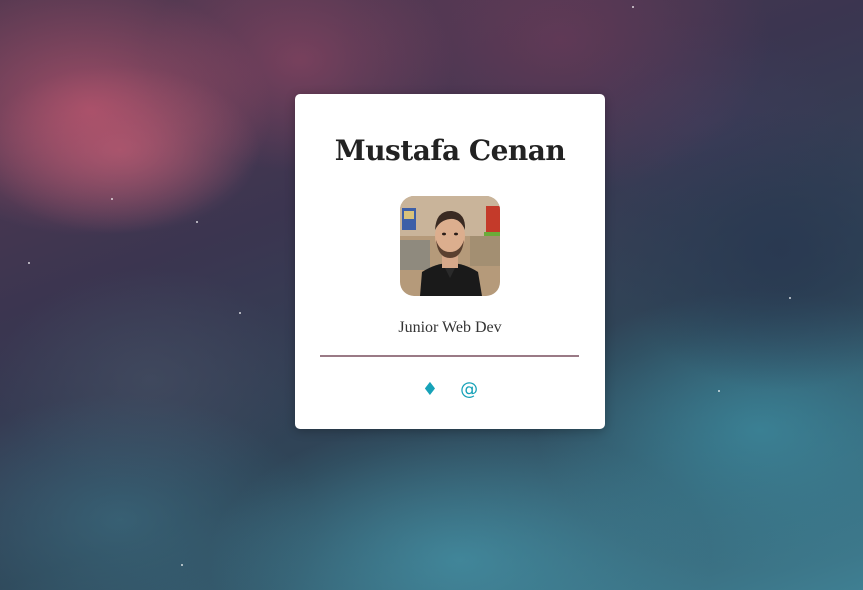  What do you see at coordinates (469, 390) in the screenshot?
I see `at-icon: @` at bounding box center [469, 390].